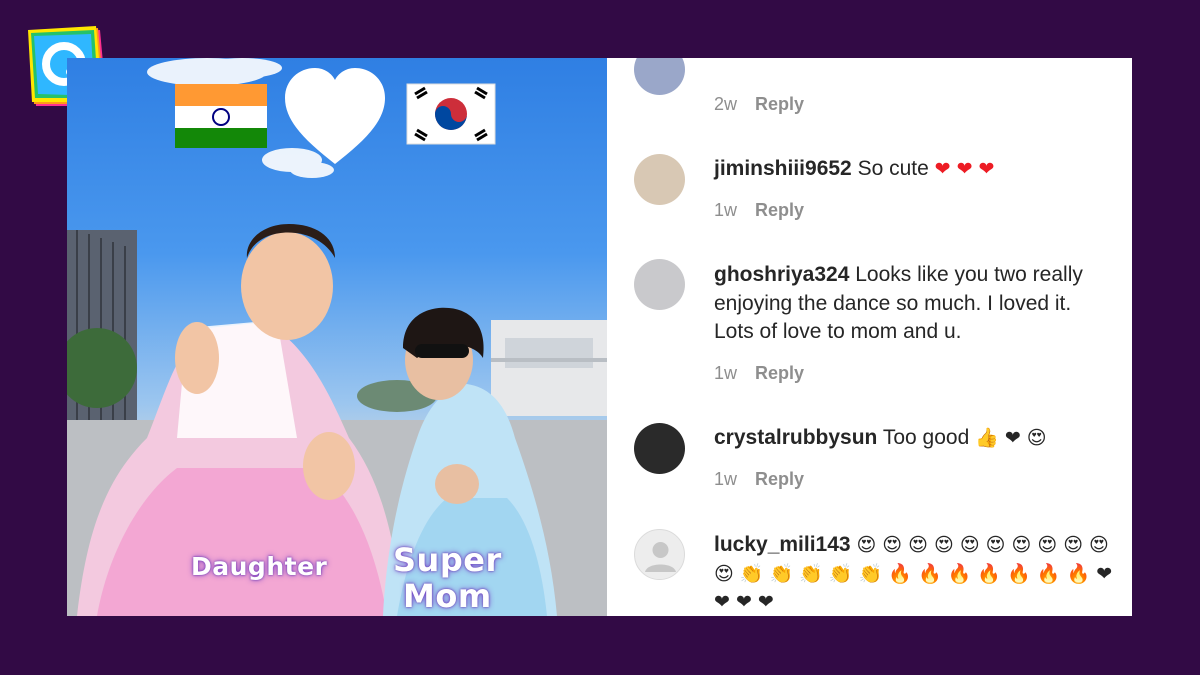 The width and height of the screenshot is (1200, 675). Describe the element at coordinates (659, 554) in the screenshot. I see `avatar-default-icon` at that location.